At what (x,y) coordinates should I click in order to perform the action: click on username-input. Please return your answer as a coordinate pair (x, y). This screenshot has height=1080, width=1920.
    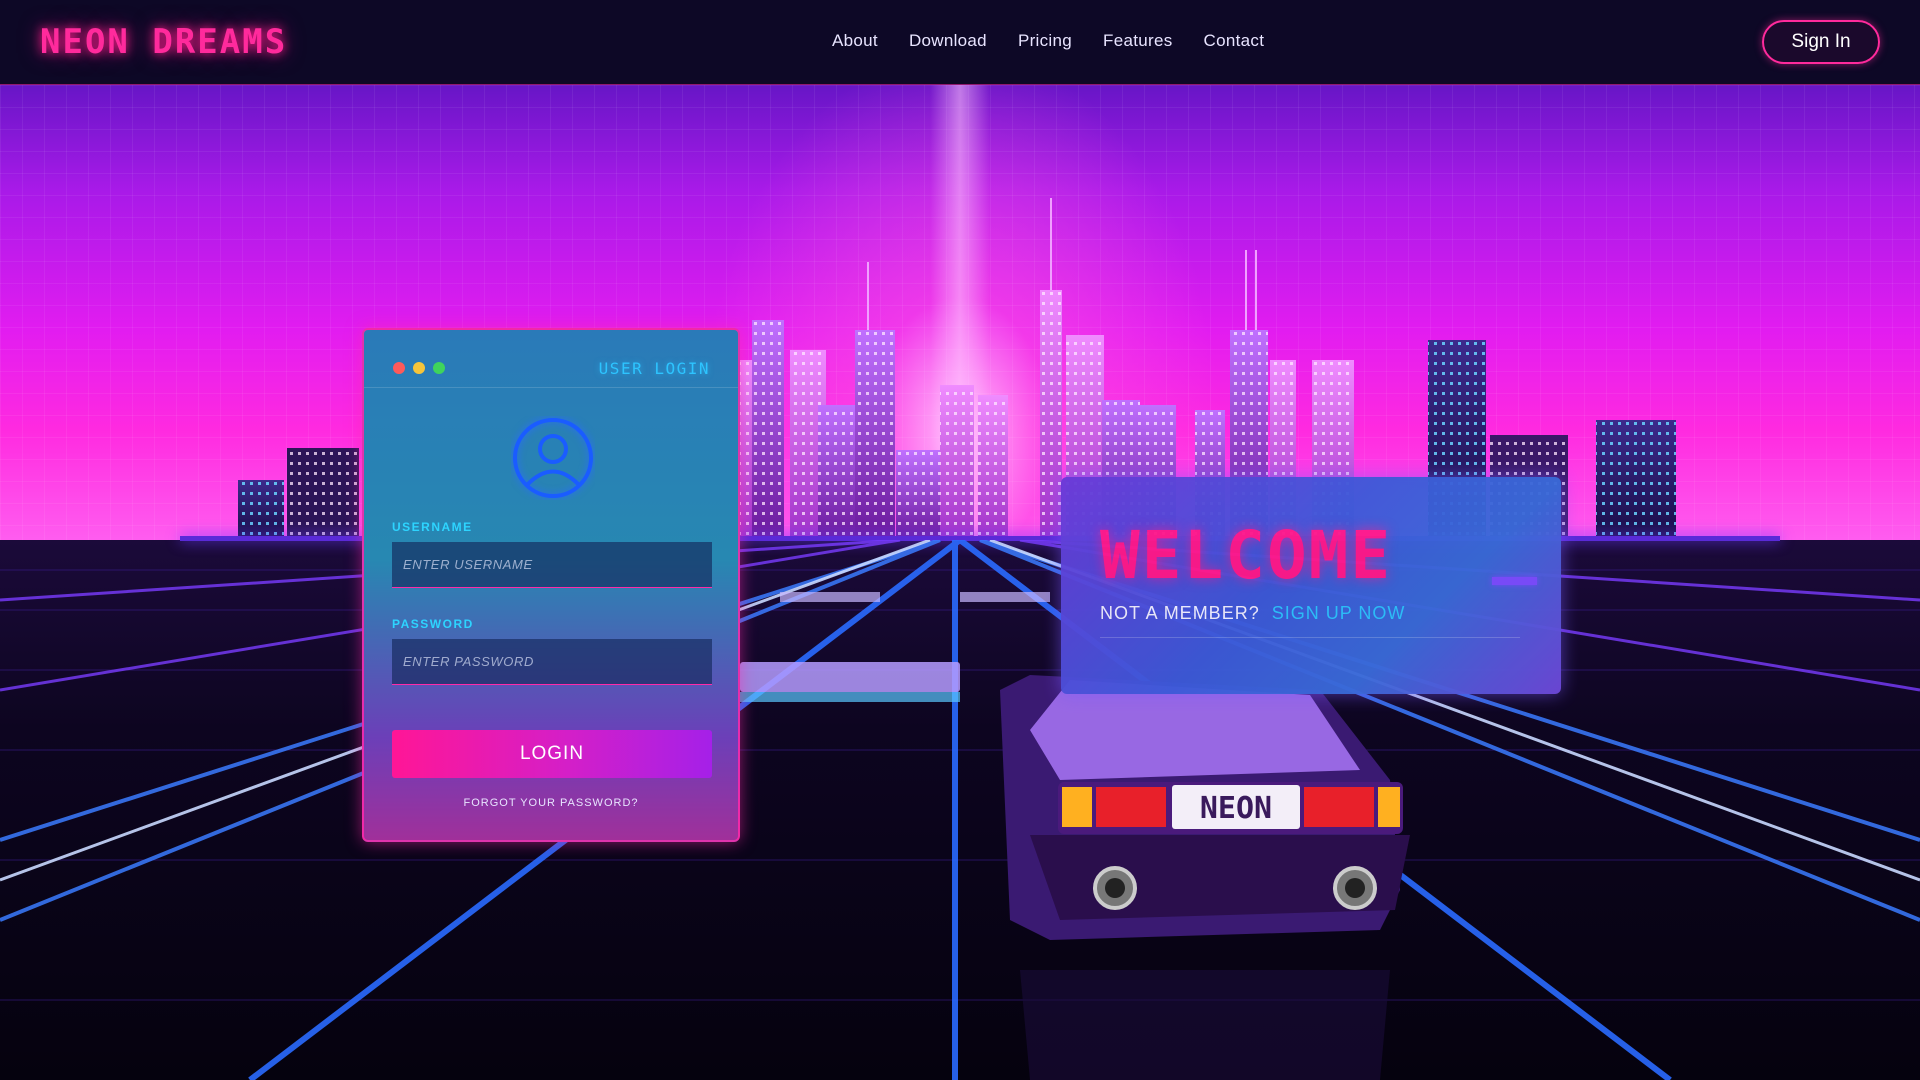
    Looking at the image, I should click on (552, 565).